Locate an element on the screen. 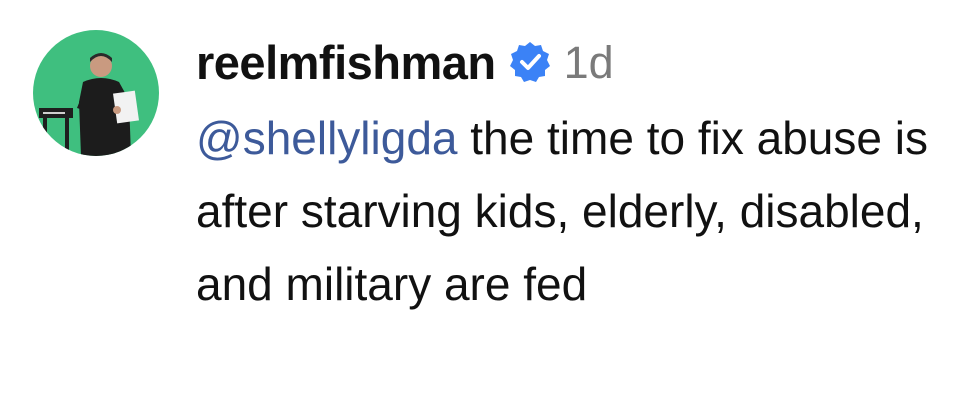 This screenshot has width=980, height=407. username: reelmfishman is located at coordinates (346, 62).